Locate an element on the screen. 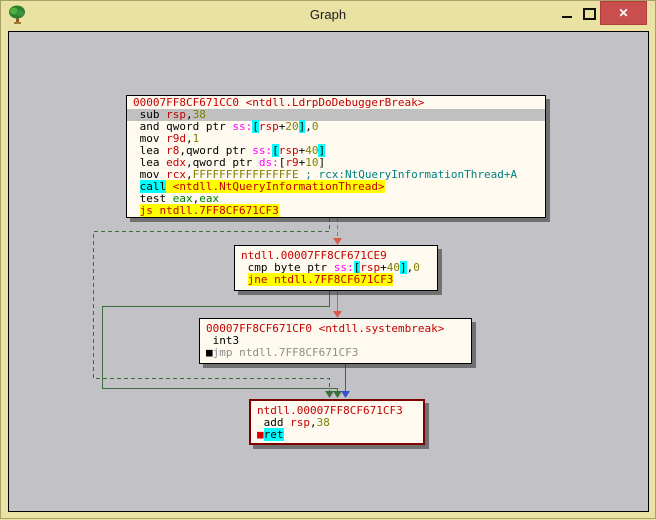 The image size is (656, 520). block-body: add rsp,38 ■ret is located at coordinates (337, 429).